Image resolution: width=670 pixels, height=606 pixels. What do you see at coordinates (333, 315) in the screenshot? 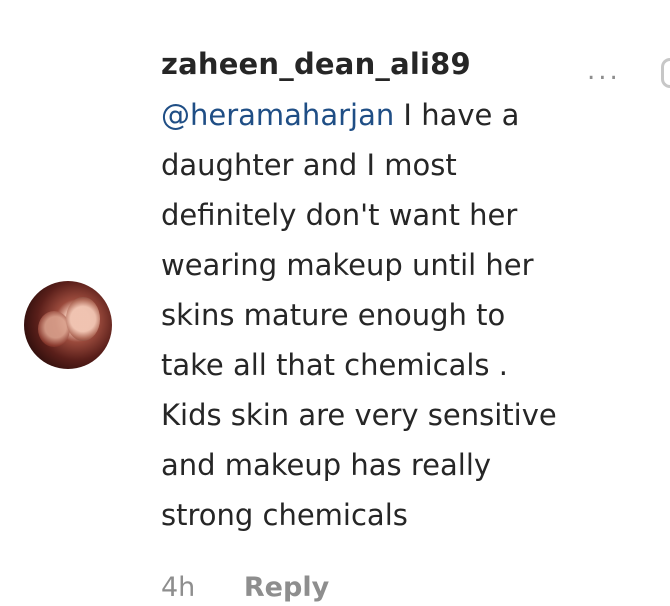
I see `comment-line: skins mature enough to` at bounding box center [333, 315].